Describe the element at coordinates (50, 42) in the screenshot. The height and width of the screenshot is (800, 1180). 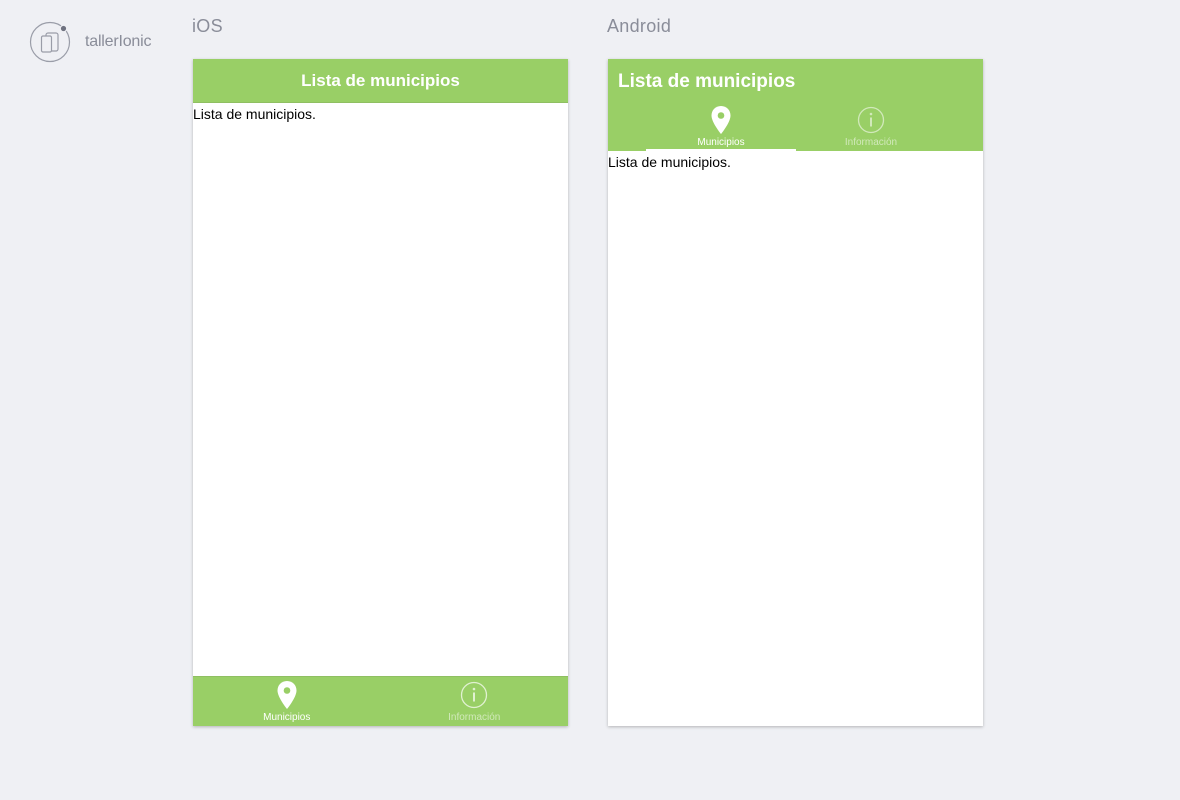
I see `ionic-lab-logo-icon` at that location.